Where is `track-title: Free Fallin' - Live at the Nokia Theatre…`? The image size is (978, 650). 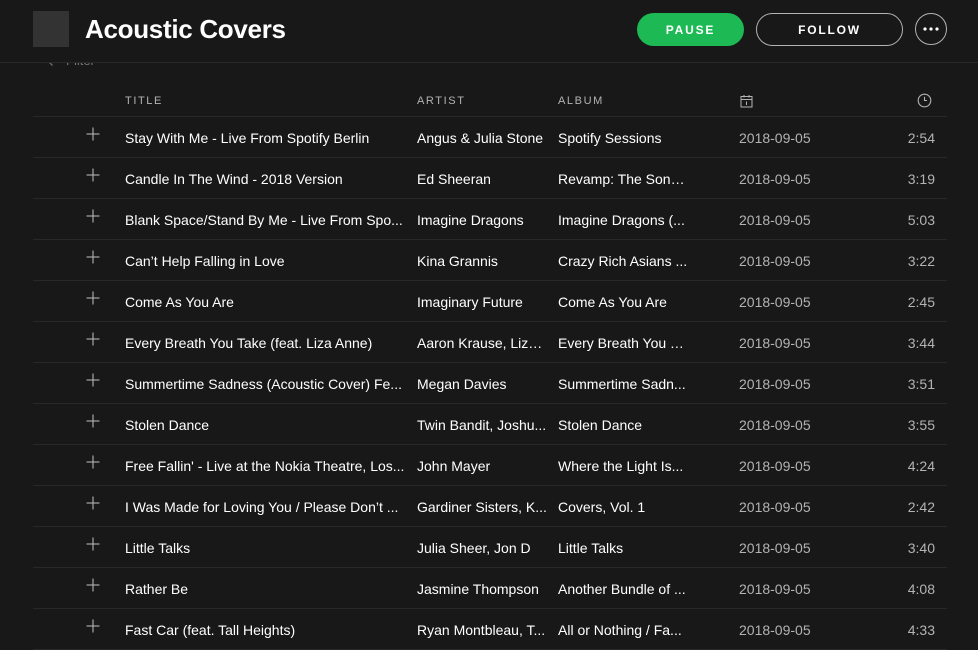
track-title: Free Fallin' - Live at the Nokia Theatre… is located at coordinates (265, 466).